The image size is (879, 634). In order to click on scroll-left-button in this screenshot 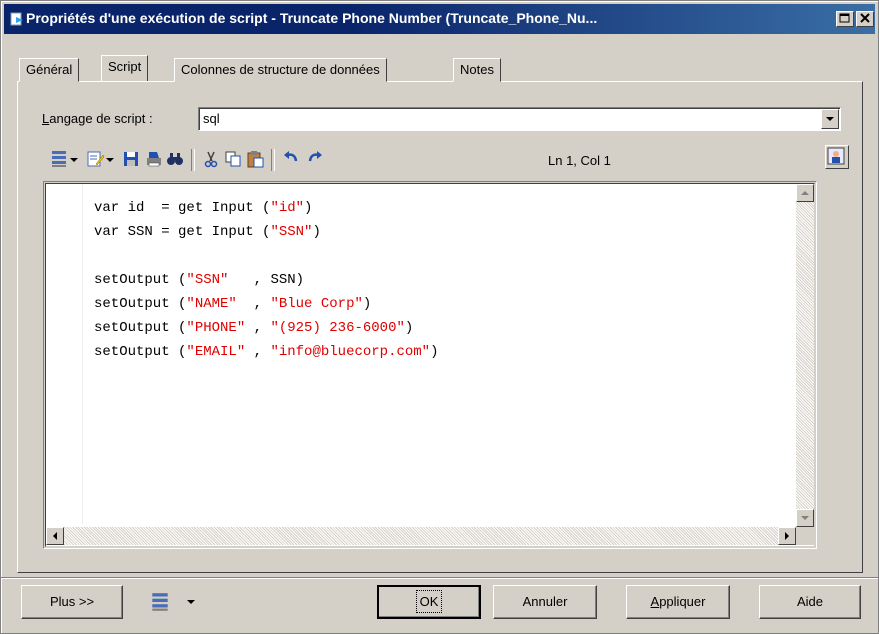, I will do `click(55, 536)`.